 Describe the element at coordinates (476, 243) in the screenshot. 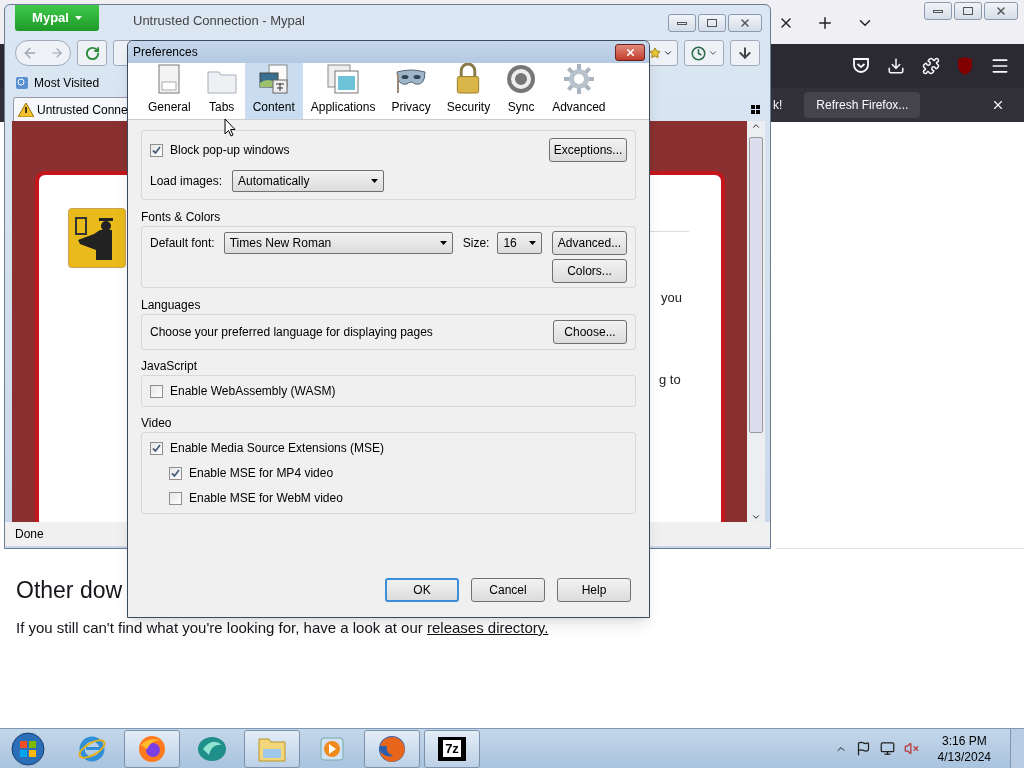

I see `field-label: Size:` at that location.